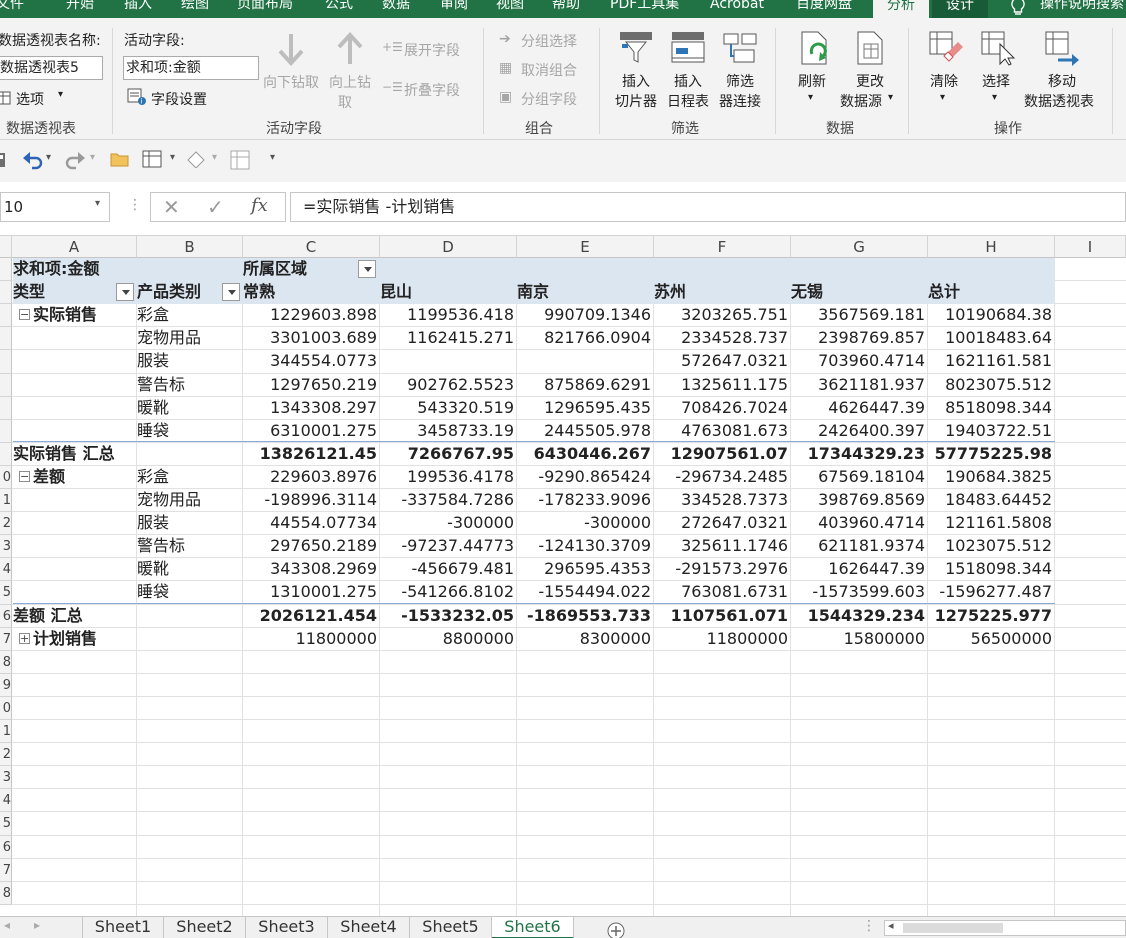 The width and height of the screenshot is (1126, 938). Describe the element at coordinates (6, 777) in the screenshot. I see `row-header: 3` at that location.